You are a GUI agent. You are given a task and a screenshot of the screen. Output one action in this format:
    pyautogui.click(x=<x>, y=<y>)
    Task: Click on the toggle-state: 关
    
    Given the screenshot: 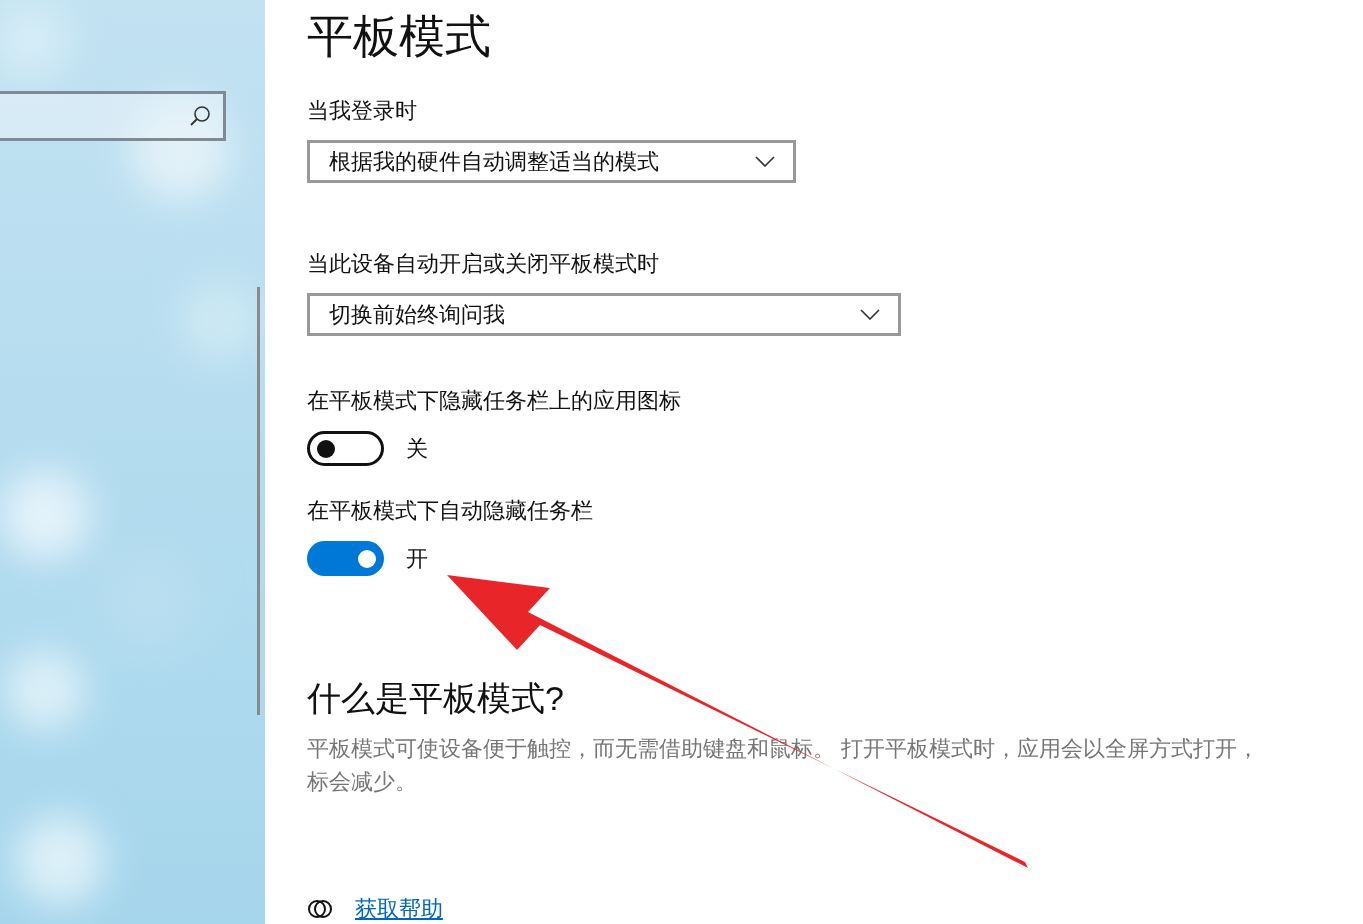 What is the action you would take?
    pyautogui.click(x=417, y=448)
    